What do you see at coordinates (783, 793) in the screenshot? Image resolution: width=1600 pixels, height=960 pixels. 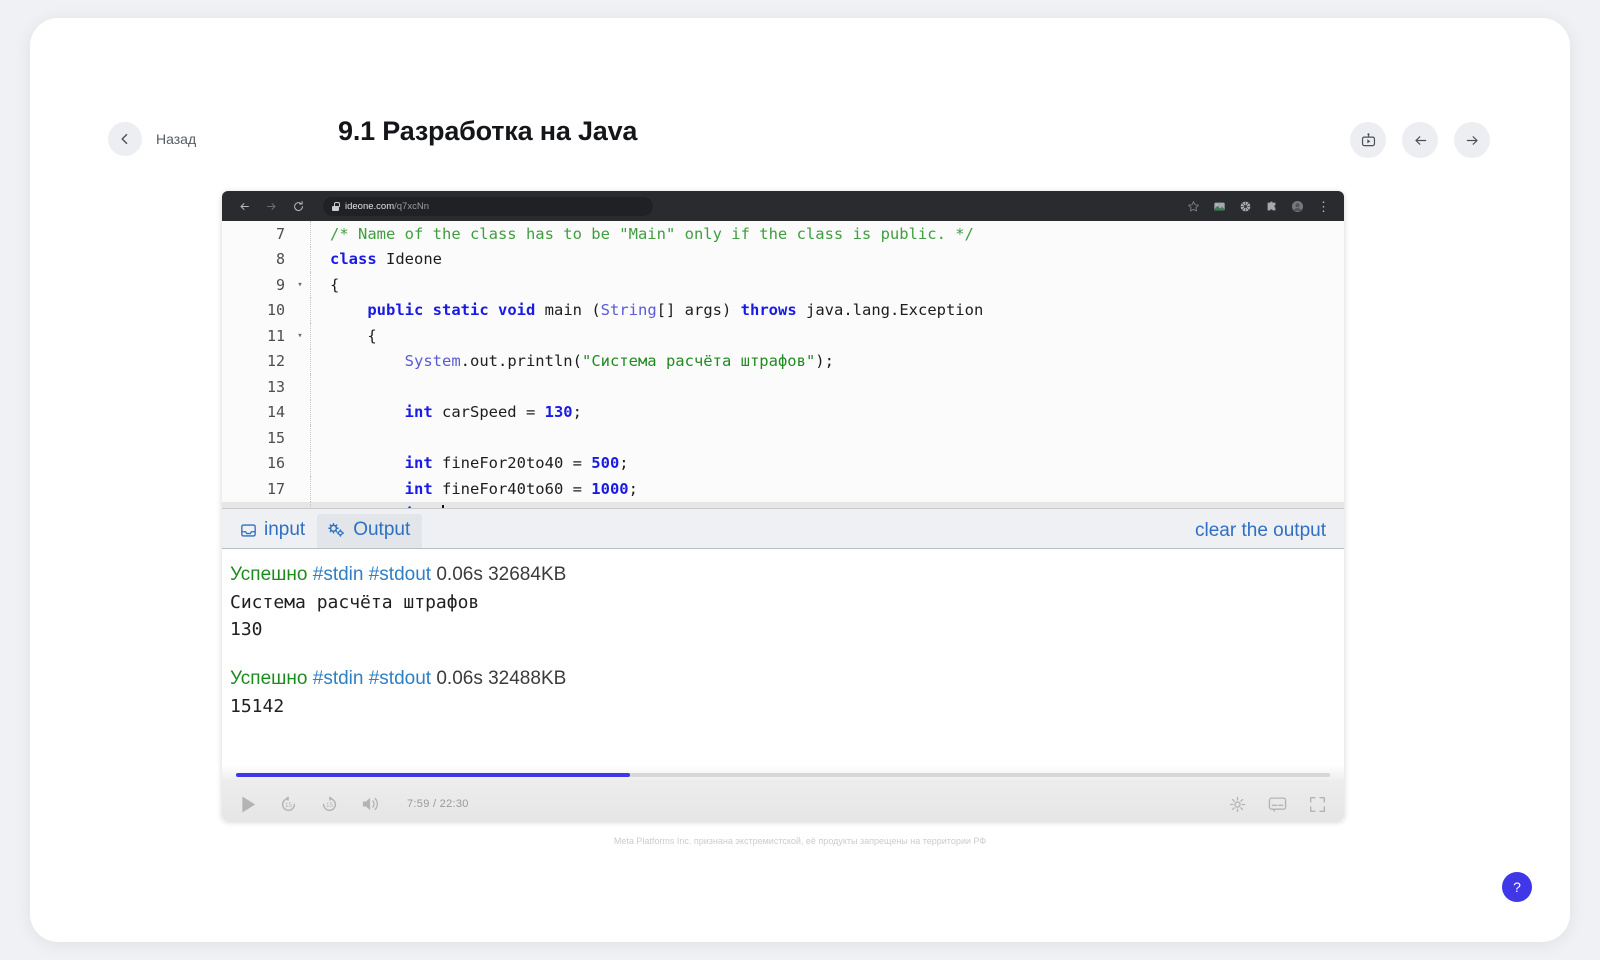 I see `player-controls: 15 15 7:59 / 22:30` at bounding box center [783, 793].